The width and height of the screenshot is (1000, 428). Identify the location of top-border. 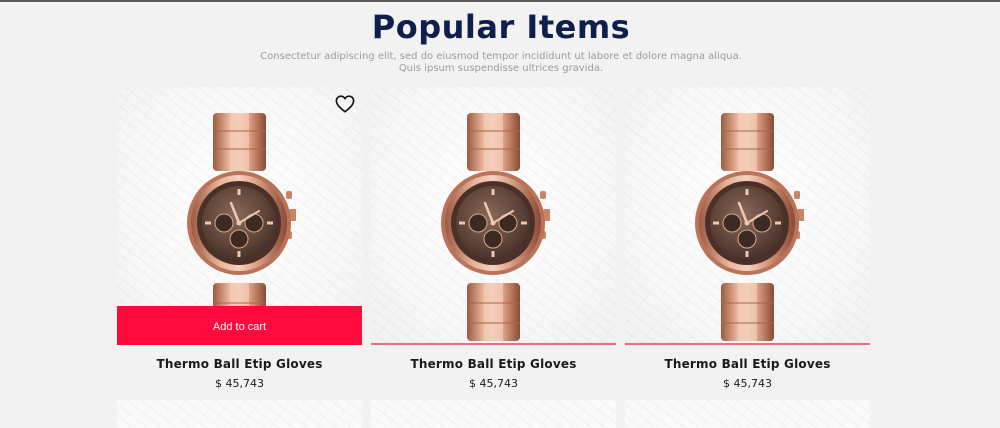
(500, 1).